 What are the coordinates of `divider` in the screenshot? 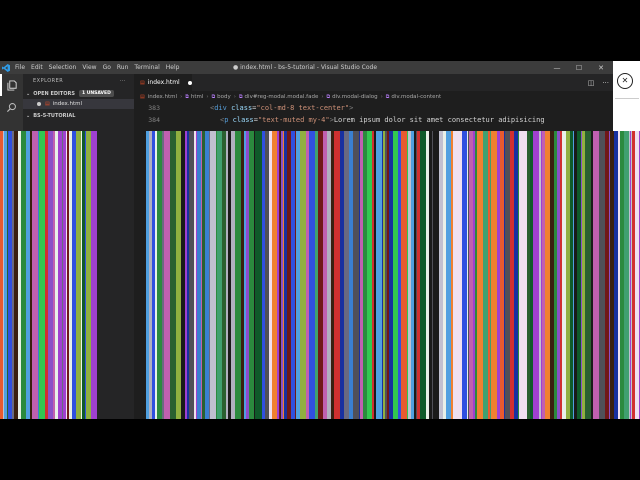 It's located at (627, 98).